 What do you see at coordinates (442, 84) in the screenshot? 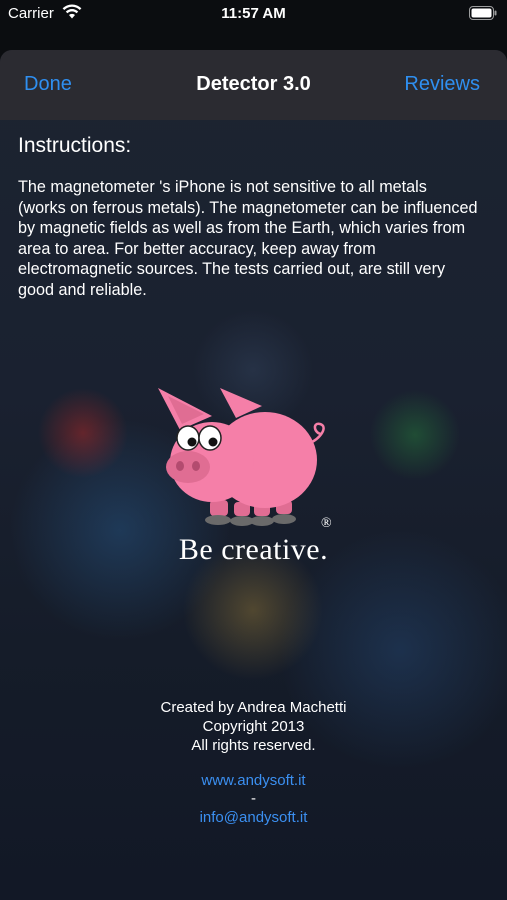
I see `reviews-button: Reviews` at bounding box center [442, 84].